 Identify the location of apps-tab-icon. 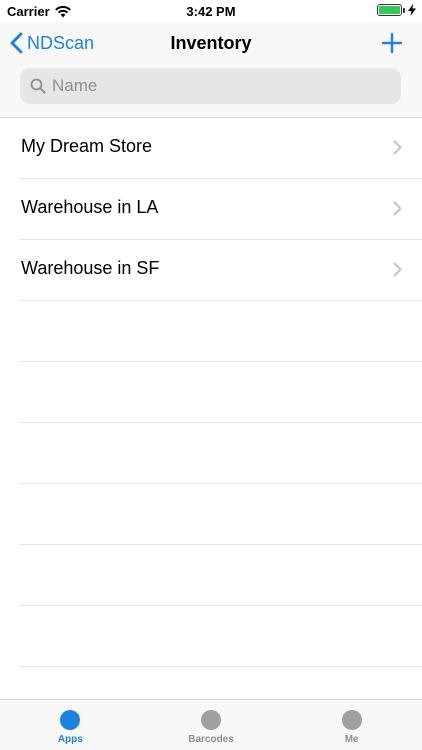
(70, 720).